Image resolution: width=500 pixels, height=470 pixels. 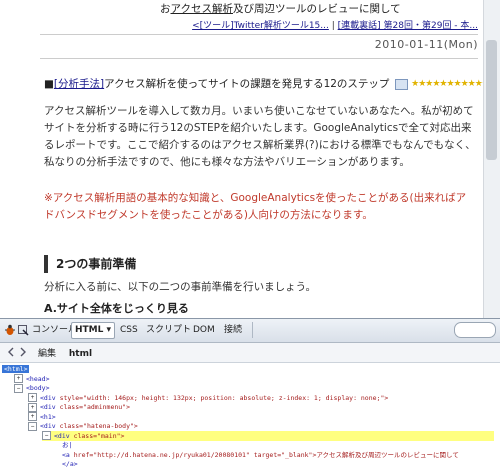 I want to click on toolbar-separator, so click(x=252, y=330).